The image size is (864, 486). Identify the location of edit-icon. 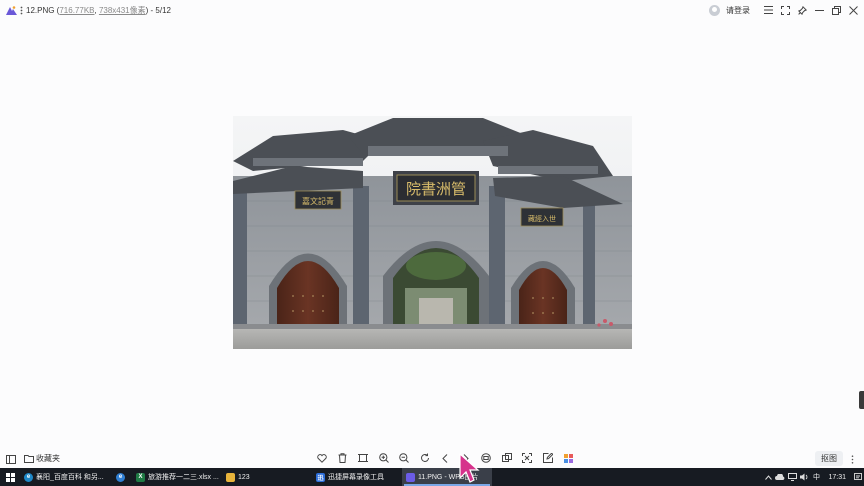
(548, 458).